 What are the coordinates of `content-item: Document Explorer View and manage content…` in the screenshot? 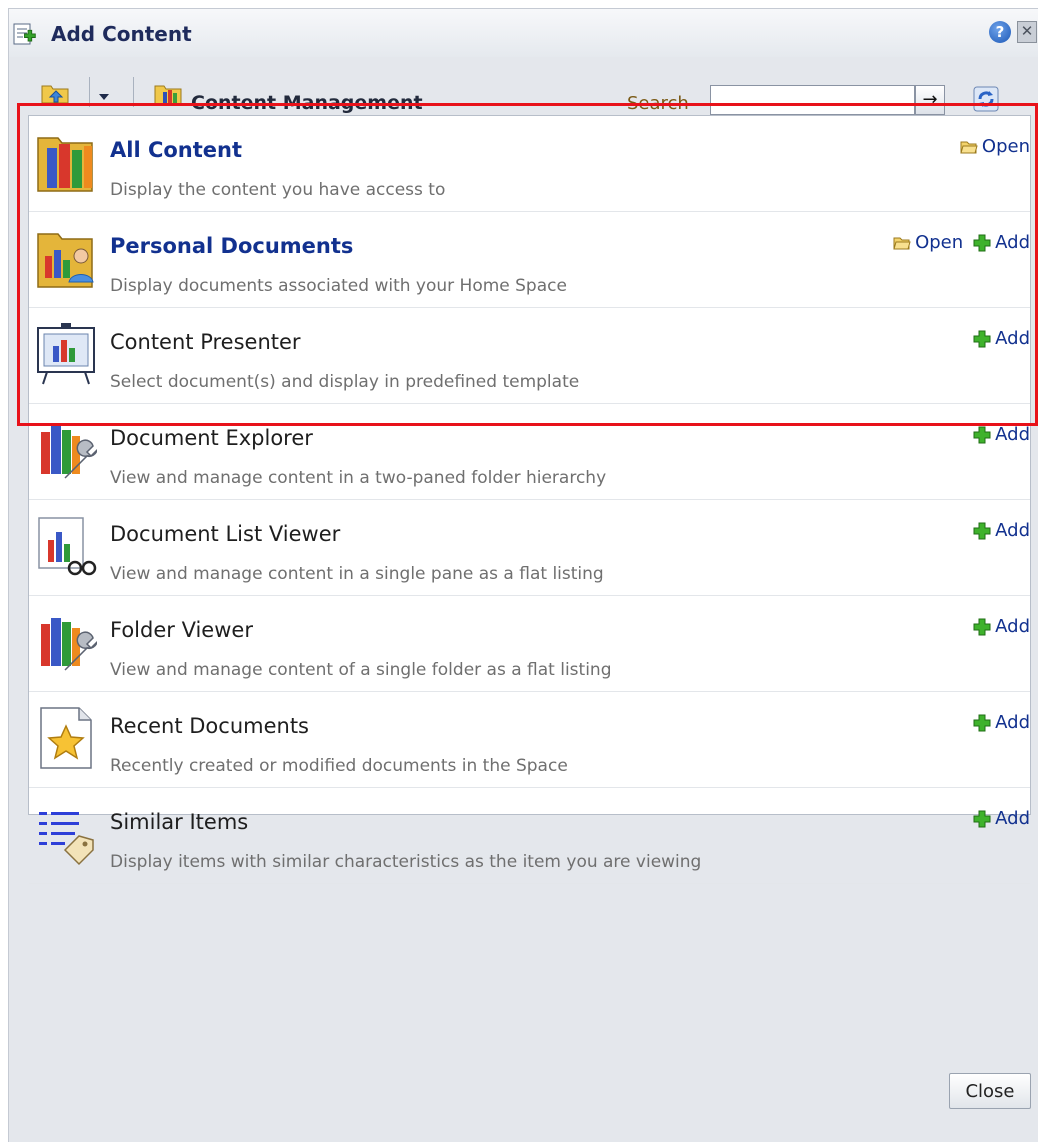 It's located at (529, 452).